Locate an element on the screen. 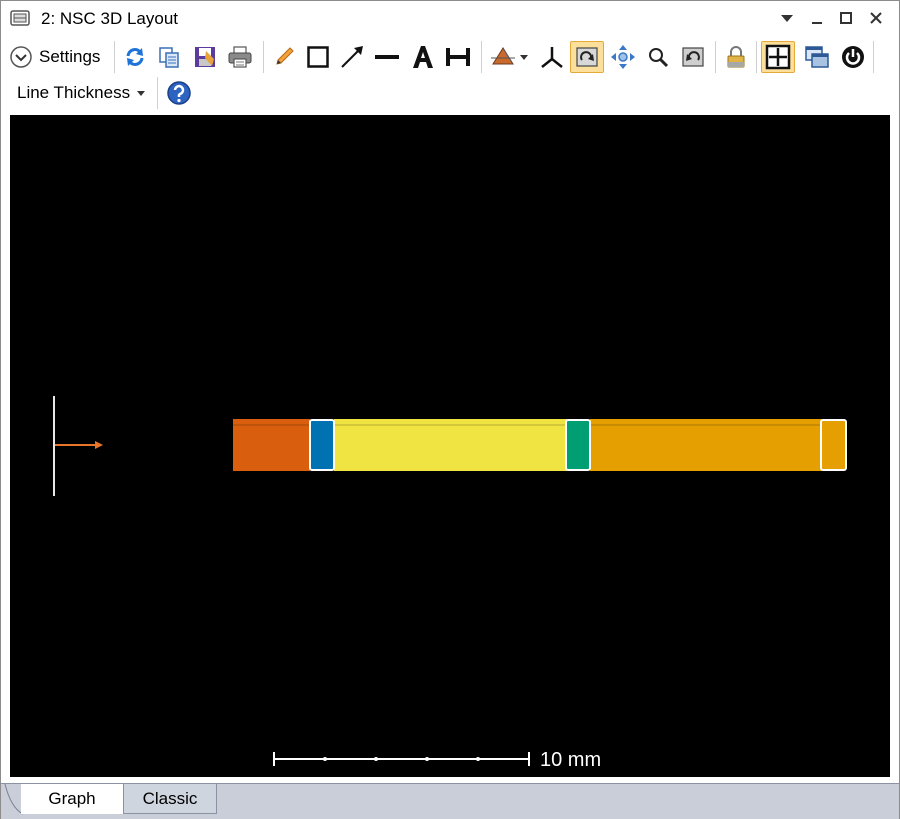  dimension-icon is located at coordinates (458, 57).